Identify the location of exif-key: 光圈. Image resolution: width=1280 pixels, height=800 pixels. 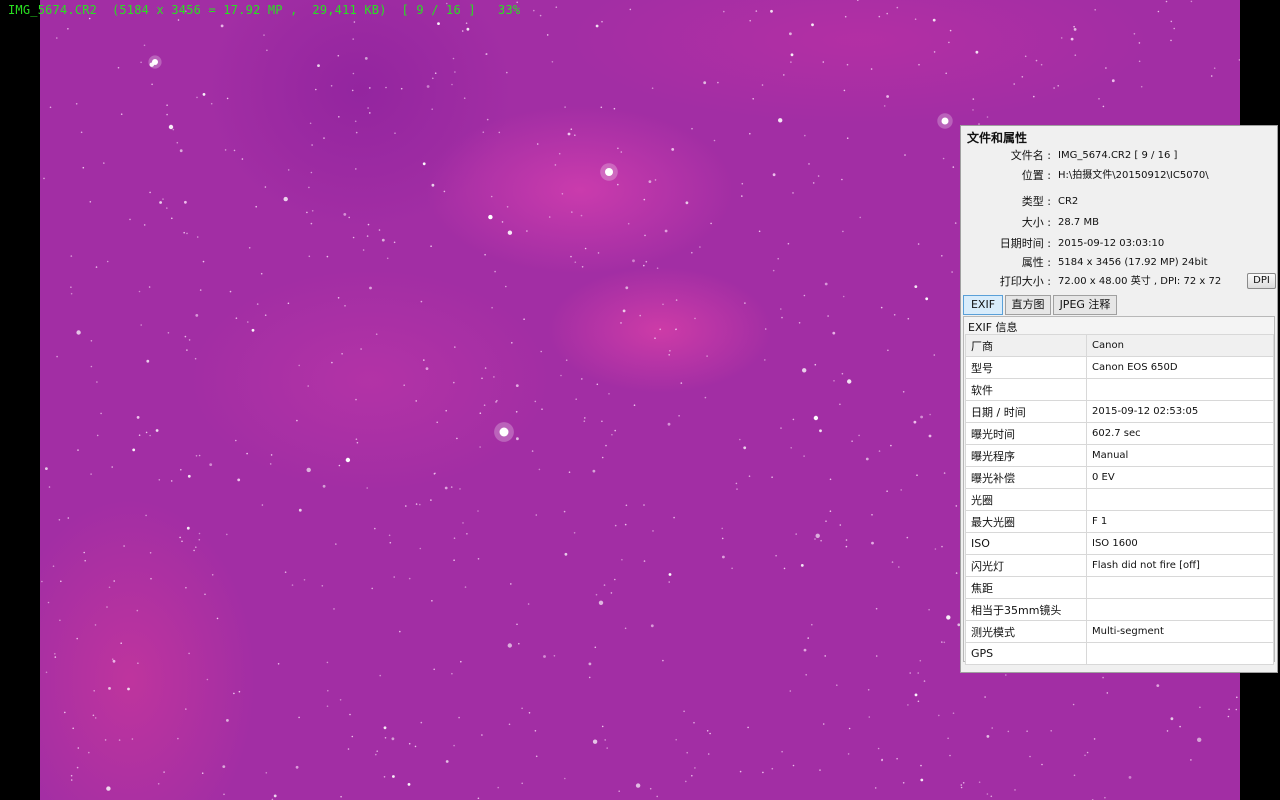
(1026, 499).